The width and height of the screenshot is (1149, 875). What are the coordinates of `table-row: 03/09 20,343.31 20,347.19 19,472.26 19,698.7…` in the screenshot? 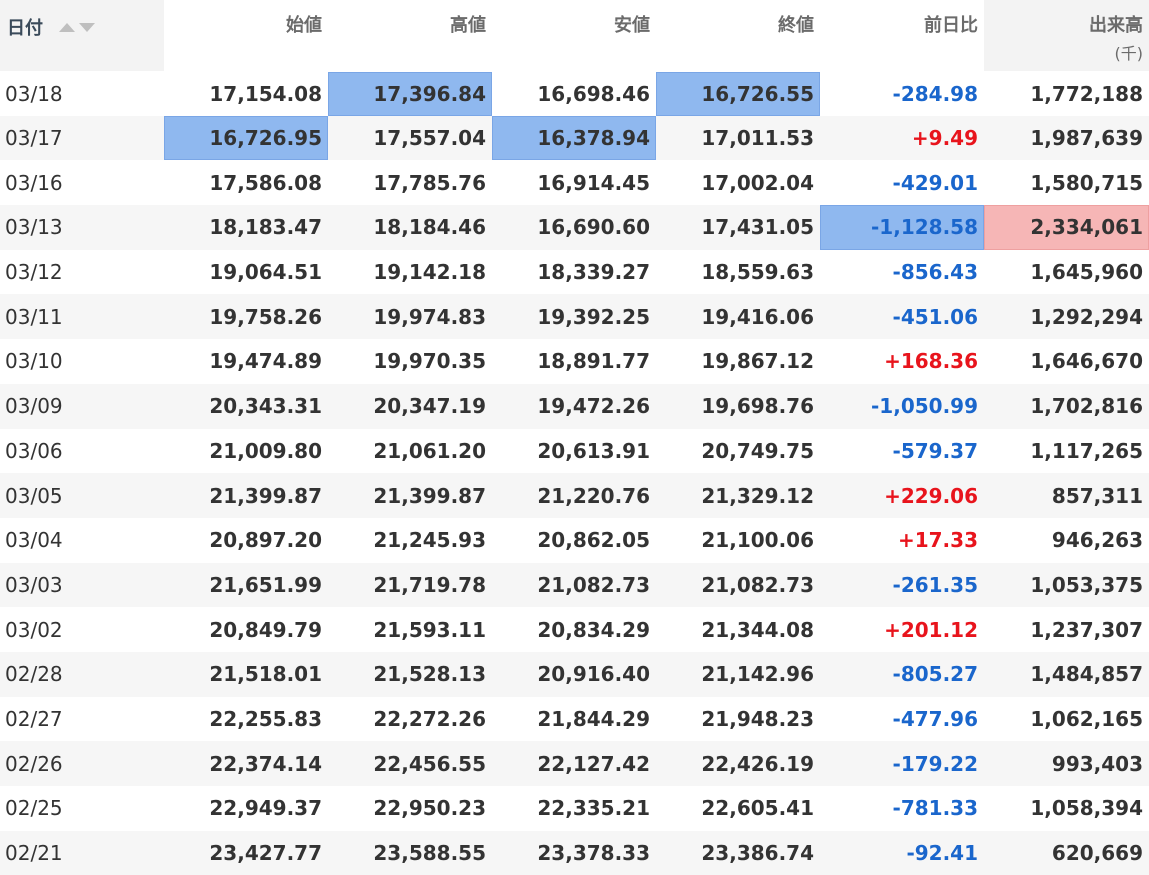 It's located at (574, 406).